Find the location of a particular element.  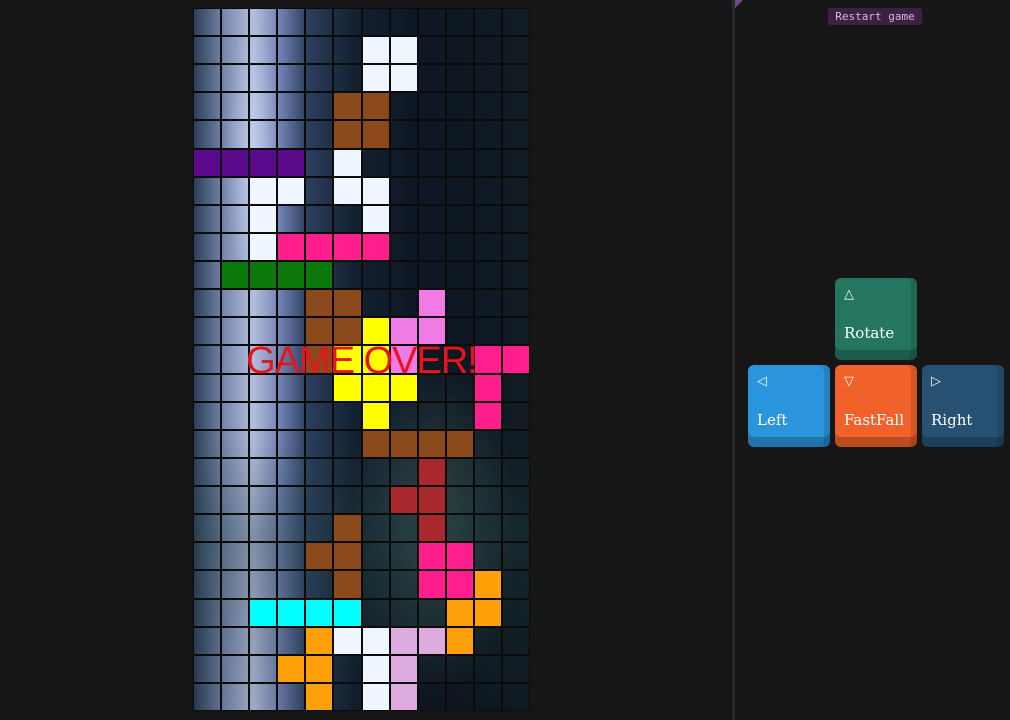

fastfall-button: ▽ FastFall is located at coordinates (876, 406).